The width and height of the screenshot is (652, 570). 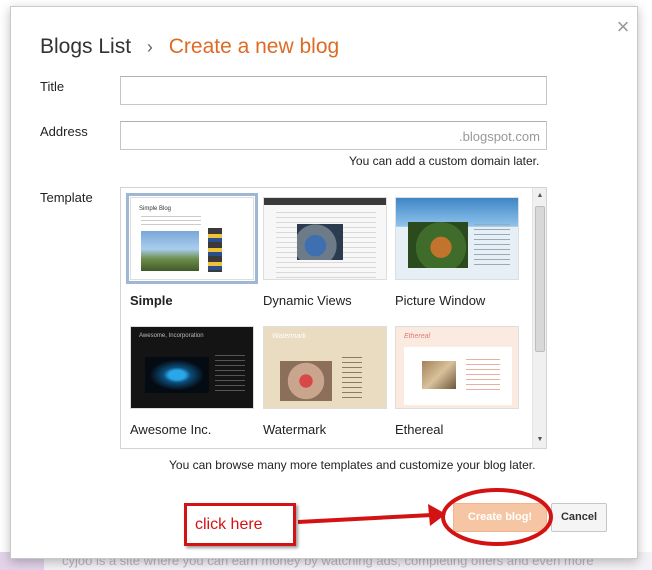 I want to click on cancel-button: Cancel, so click(x=579, y=517).